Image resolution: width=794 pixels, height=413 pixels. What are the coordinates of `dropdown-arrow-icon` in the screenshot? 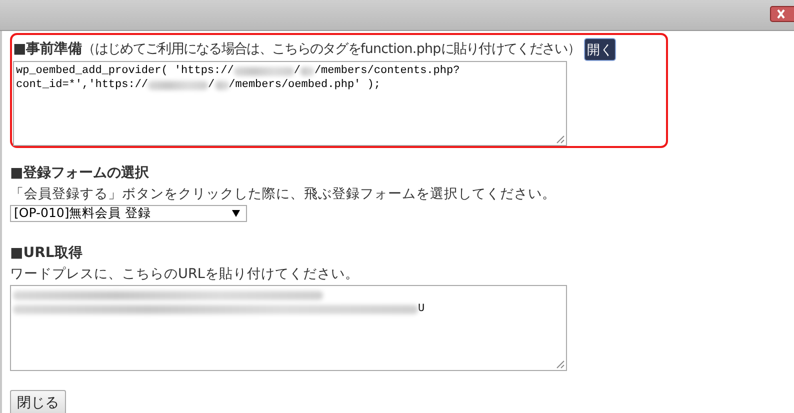 It's located at (236, 213).